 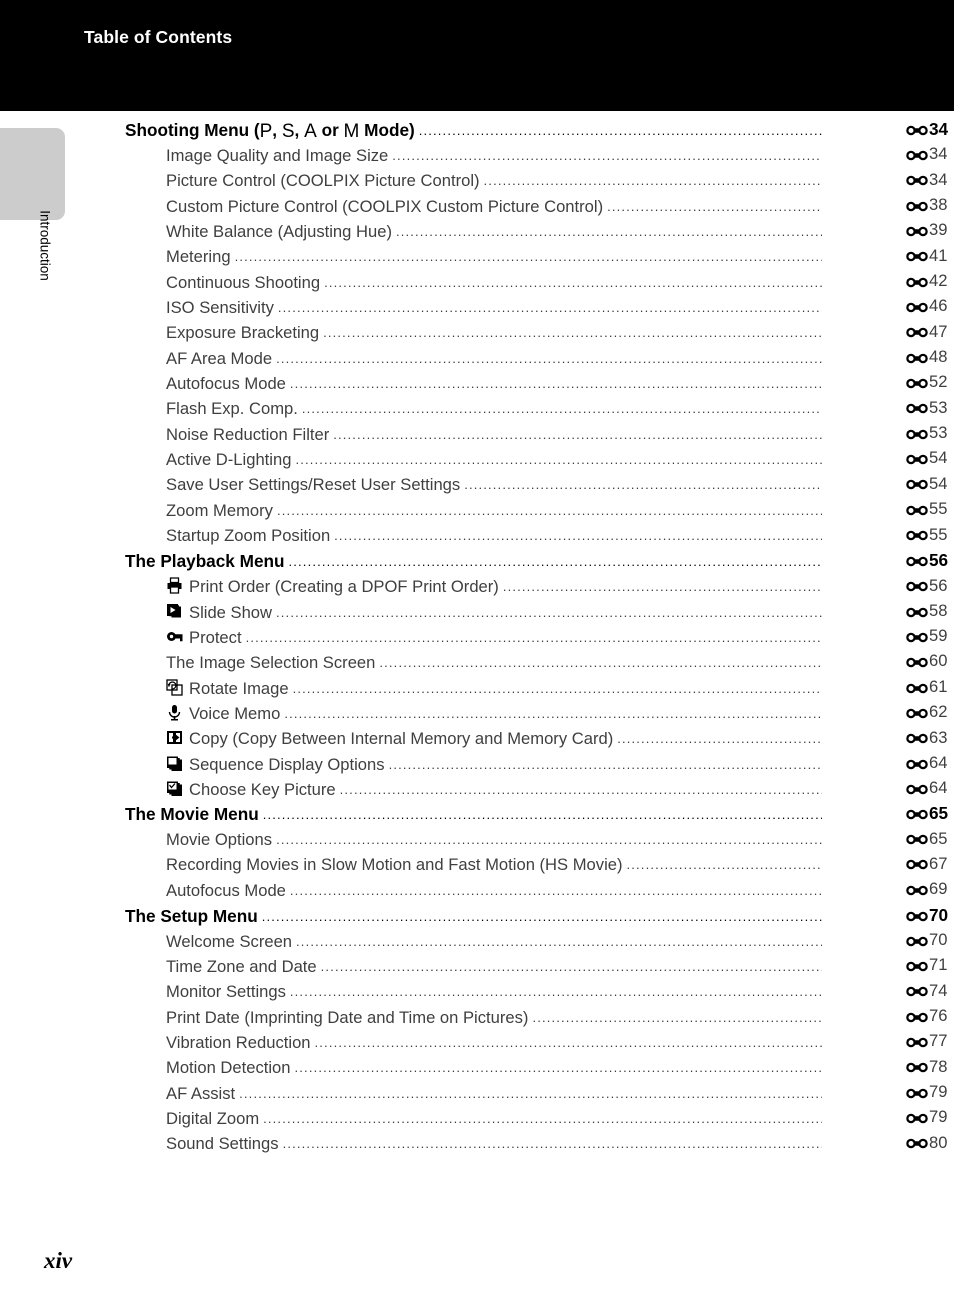 I want to click on toc-page-reference: 67, so click(x=888, y=864).